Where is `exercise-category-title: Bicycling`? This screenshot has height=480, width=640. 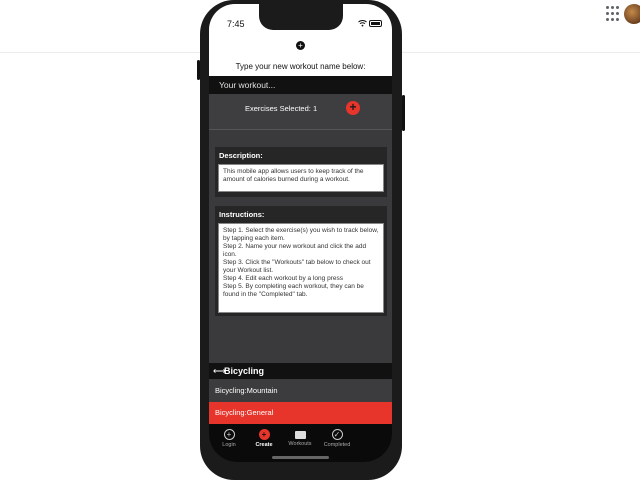 exercise-category-title: Bicycling is located at coordinates (244, 371).